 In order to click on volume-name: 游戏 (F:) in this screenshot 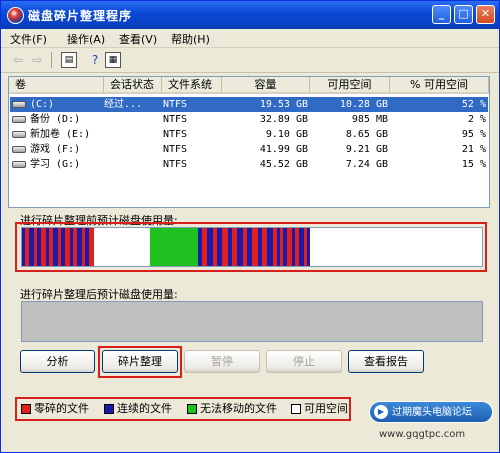, I will do `click(55, 149)`.